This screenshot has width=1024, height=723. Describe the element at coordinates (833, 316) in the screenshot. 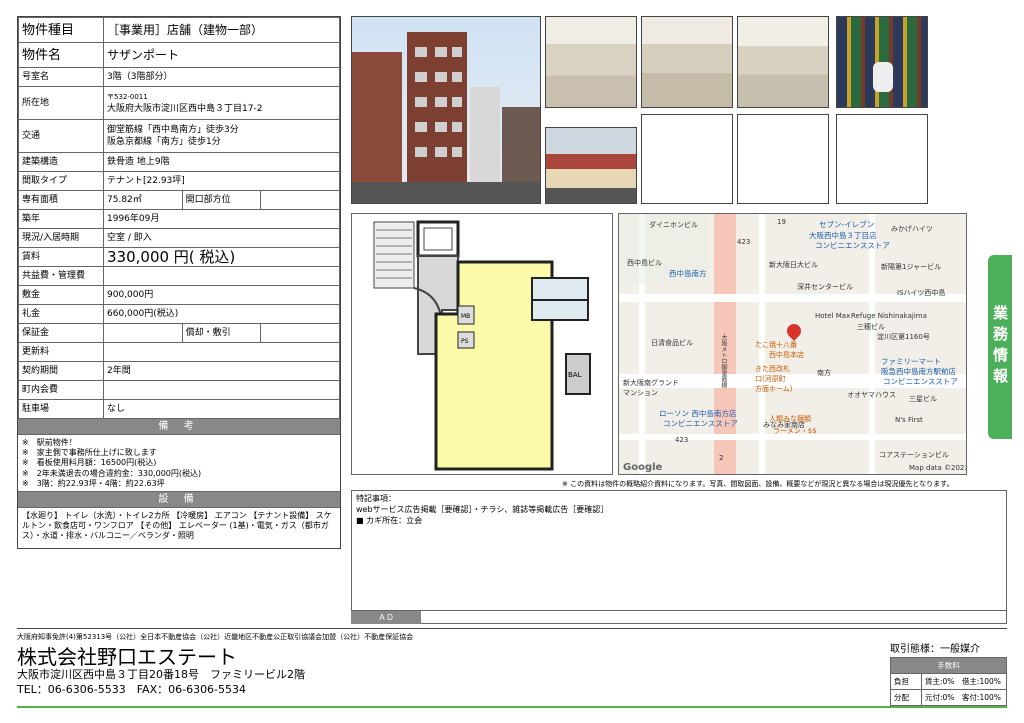

I see `map-label: Hotel Max` at that location.